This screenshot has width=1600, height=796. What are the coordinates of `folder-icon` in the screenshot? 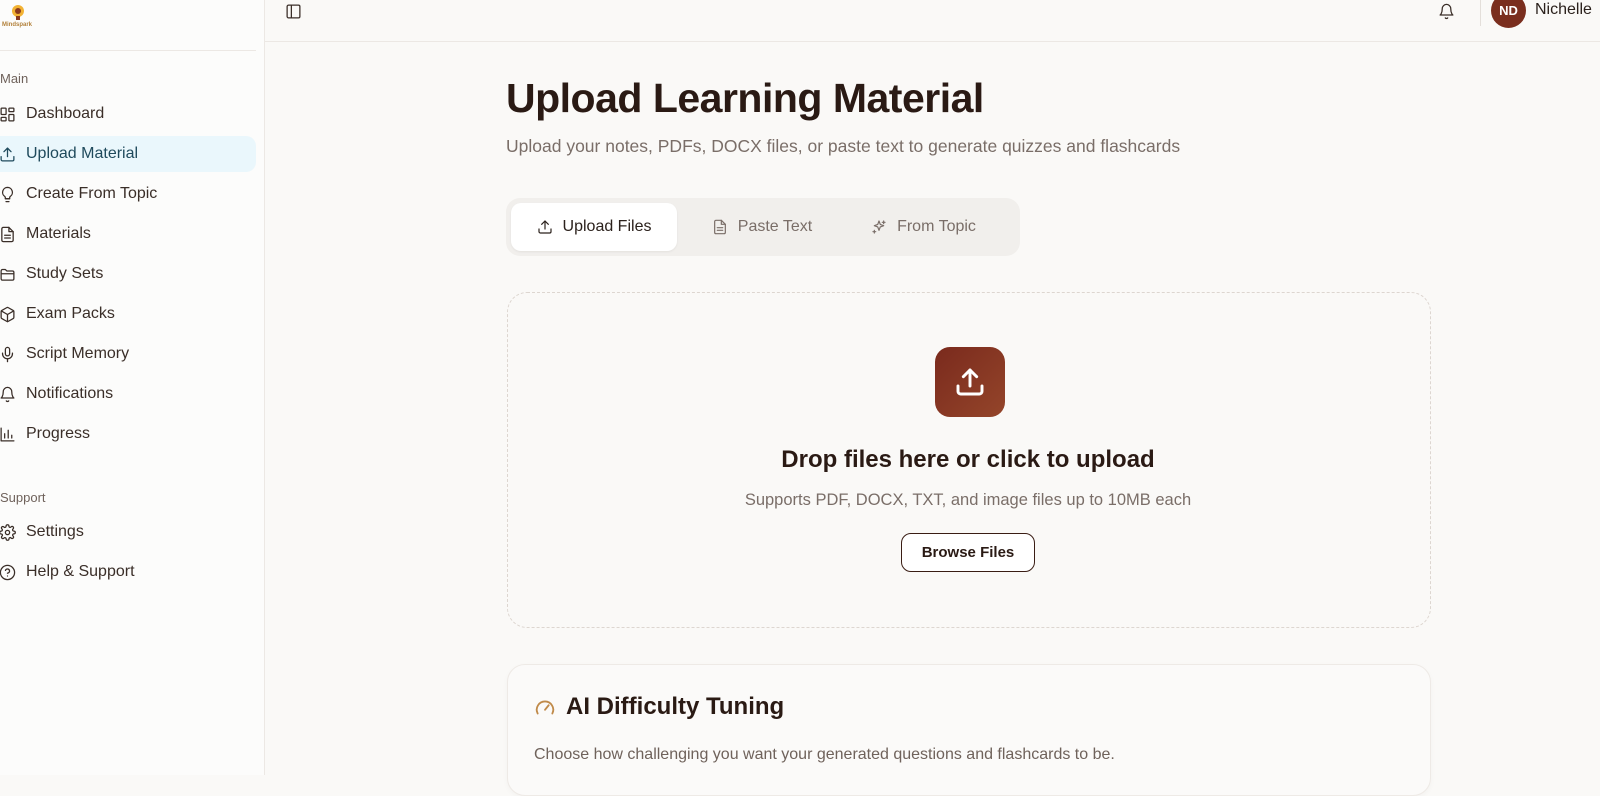 It's located at (8, 274).